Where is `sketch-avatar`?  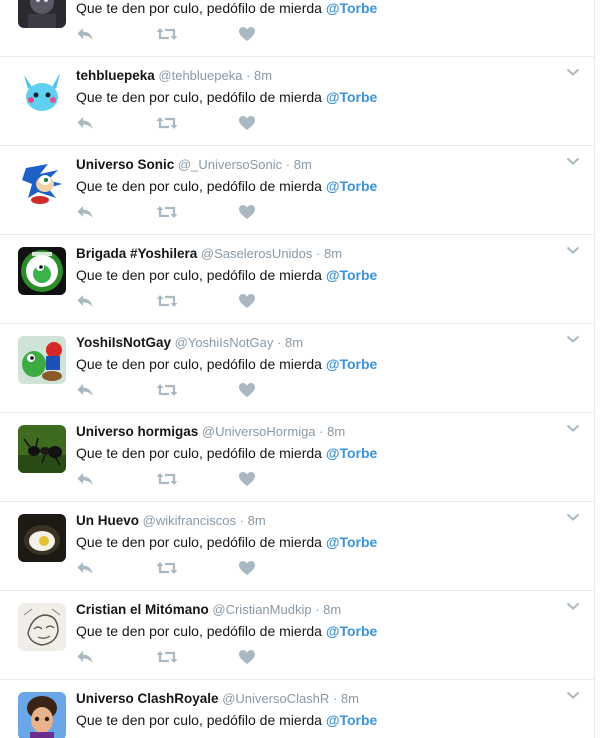
sketch-avatar is located at coordinates (42, 627).